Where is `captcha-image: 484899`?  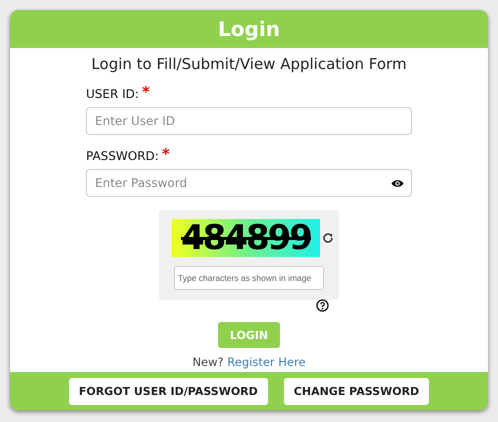 captcha-image: 484899 is located at coordinates (246, 238).